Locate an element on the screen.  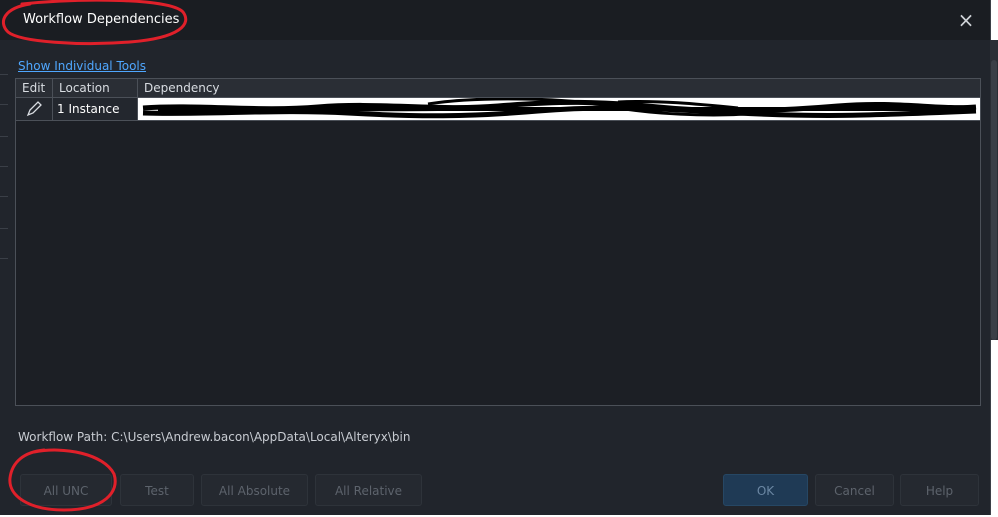
scribble-redaction is located at coordinates (559, 108).